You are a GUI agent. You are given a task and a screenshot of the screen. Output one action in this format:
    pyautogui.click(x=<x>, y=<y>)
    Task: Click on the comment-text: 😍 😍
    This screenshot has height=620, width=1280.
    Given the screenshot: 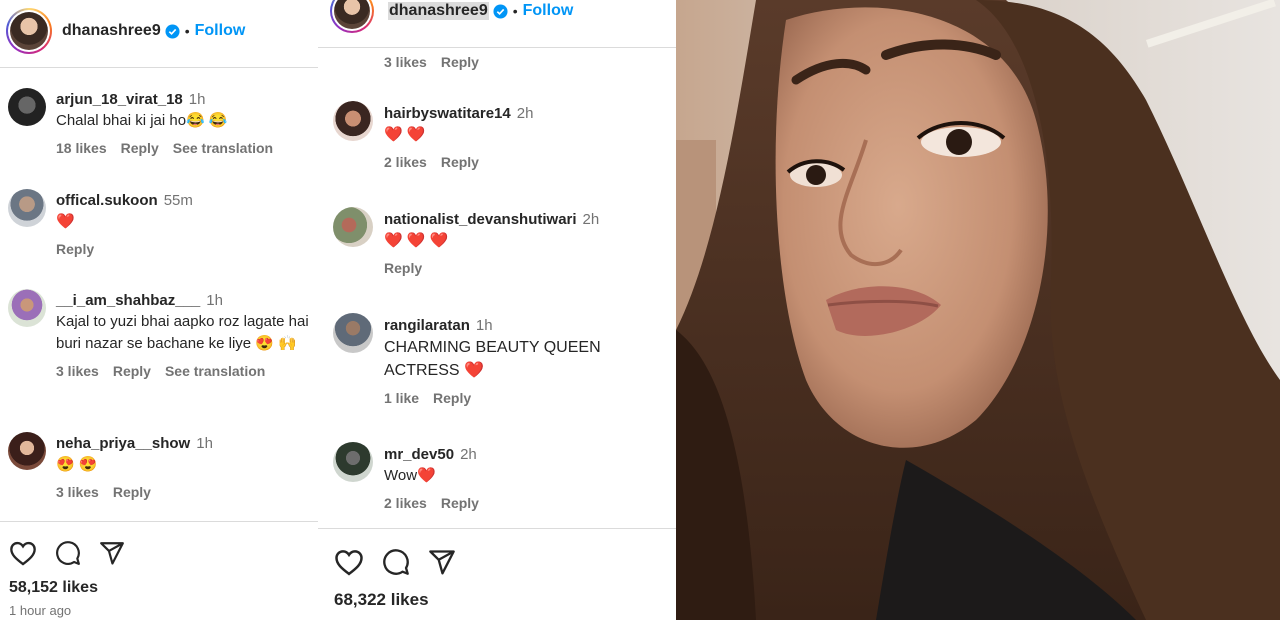 What is the action you would take?
    pyautogui.click(x=77, y=464)
    